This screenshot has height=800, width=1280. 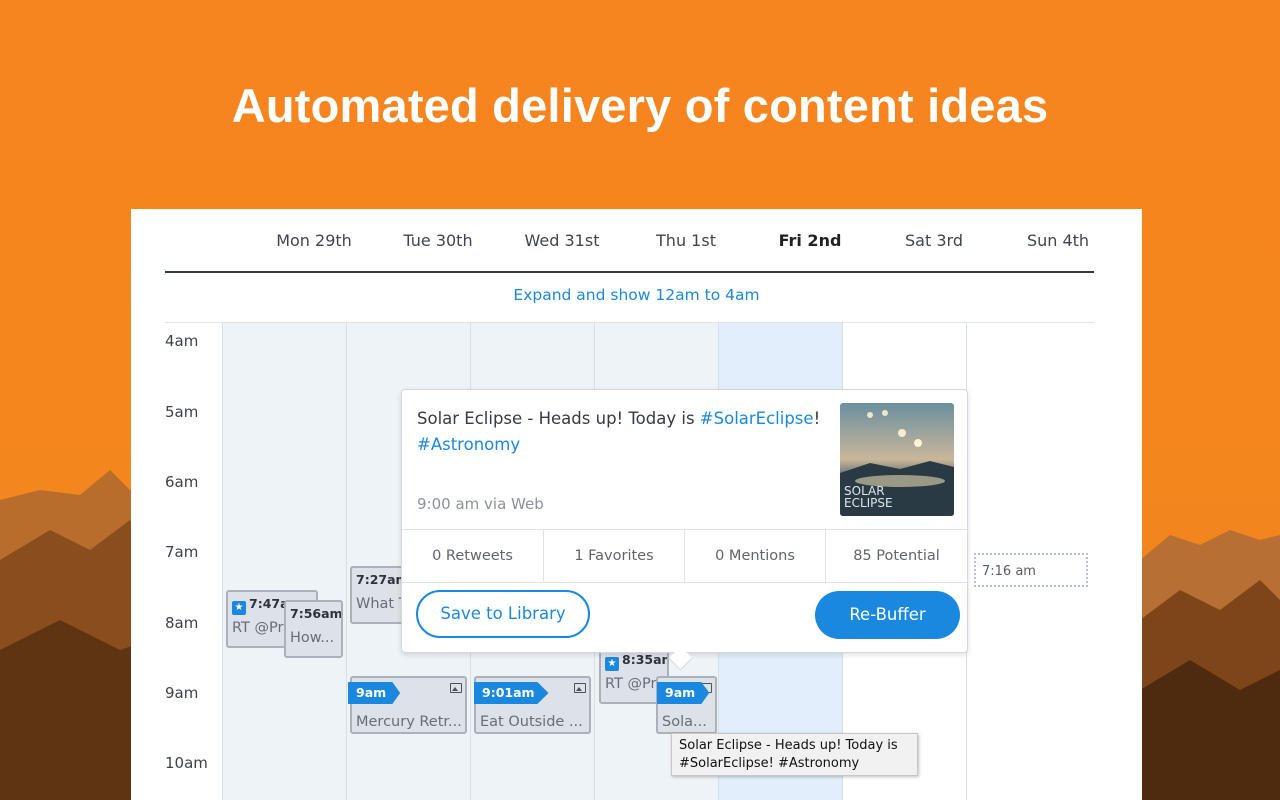 What do you see at coordinates (511, 693) in the screenshot?
I see `scheduled-time-tag: 9:01am` at bounding box center [511, 693].